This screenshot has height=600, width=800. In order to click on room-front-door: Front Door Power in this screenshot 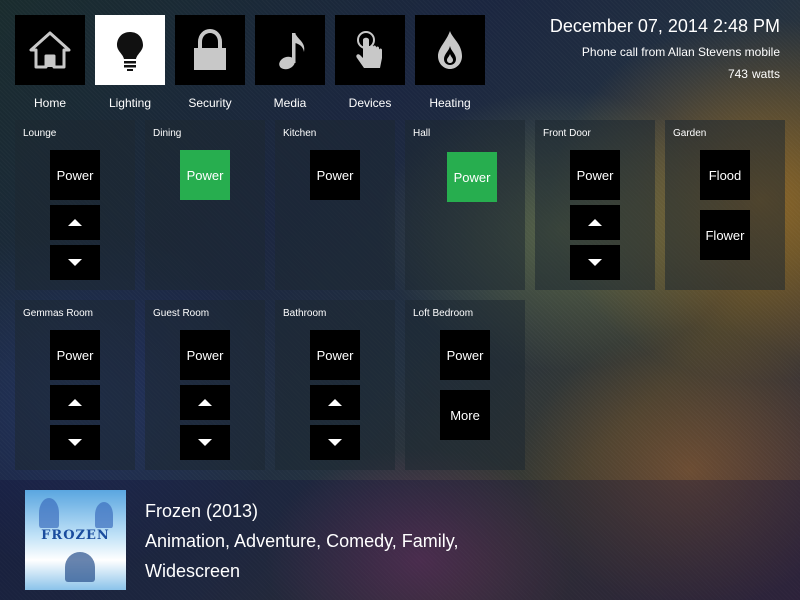, I will do `click(595, 205)`.